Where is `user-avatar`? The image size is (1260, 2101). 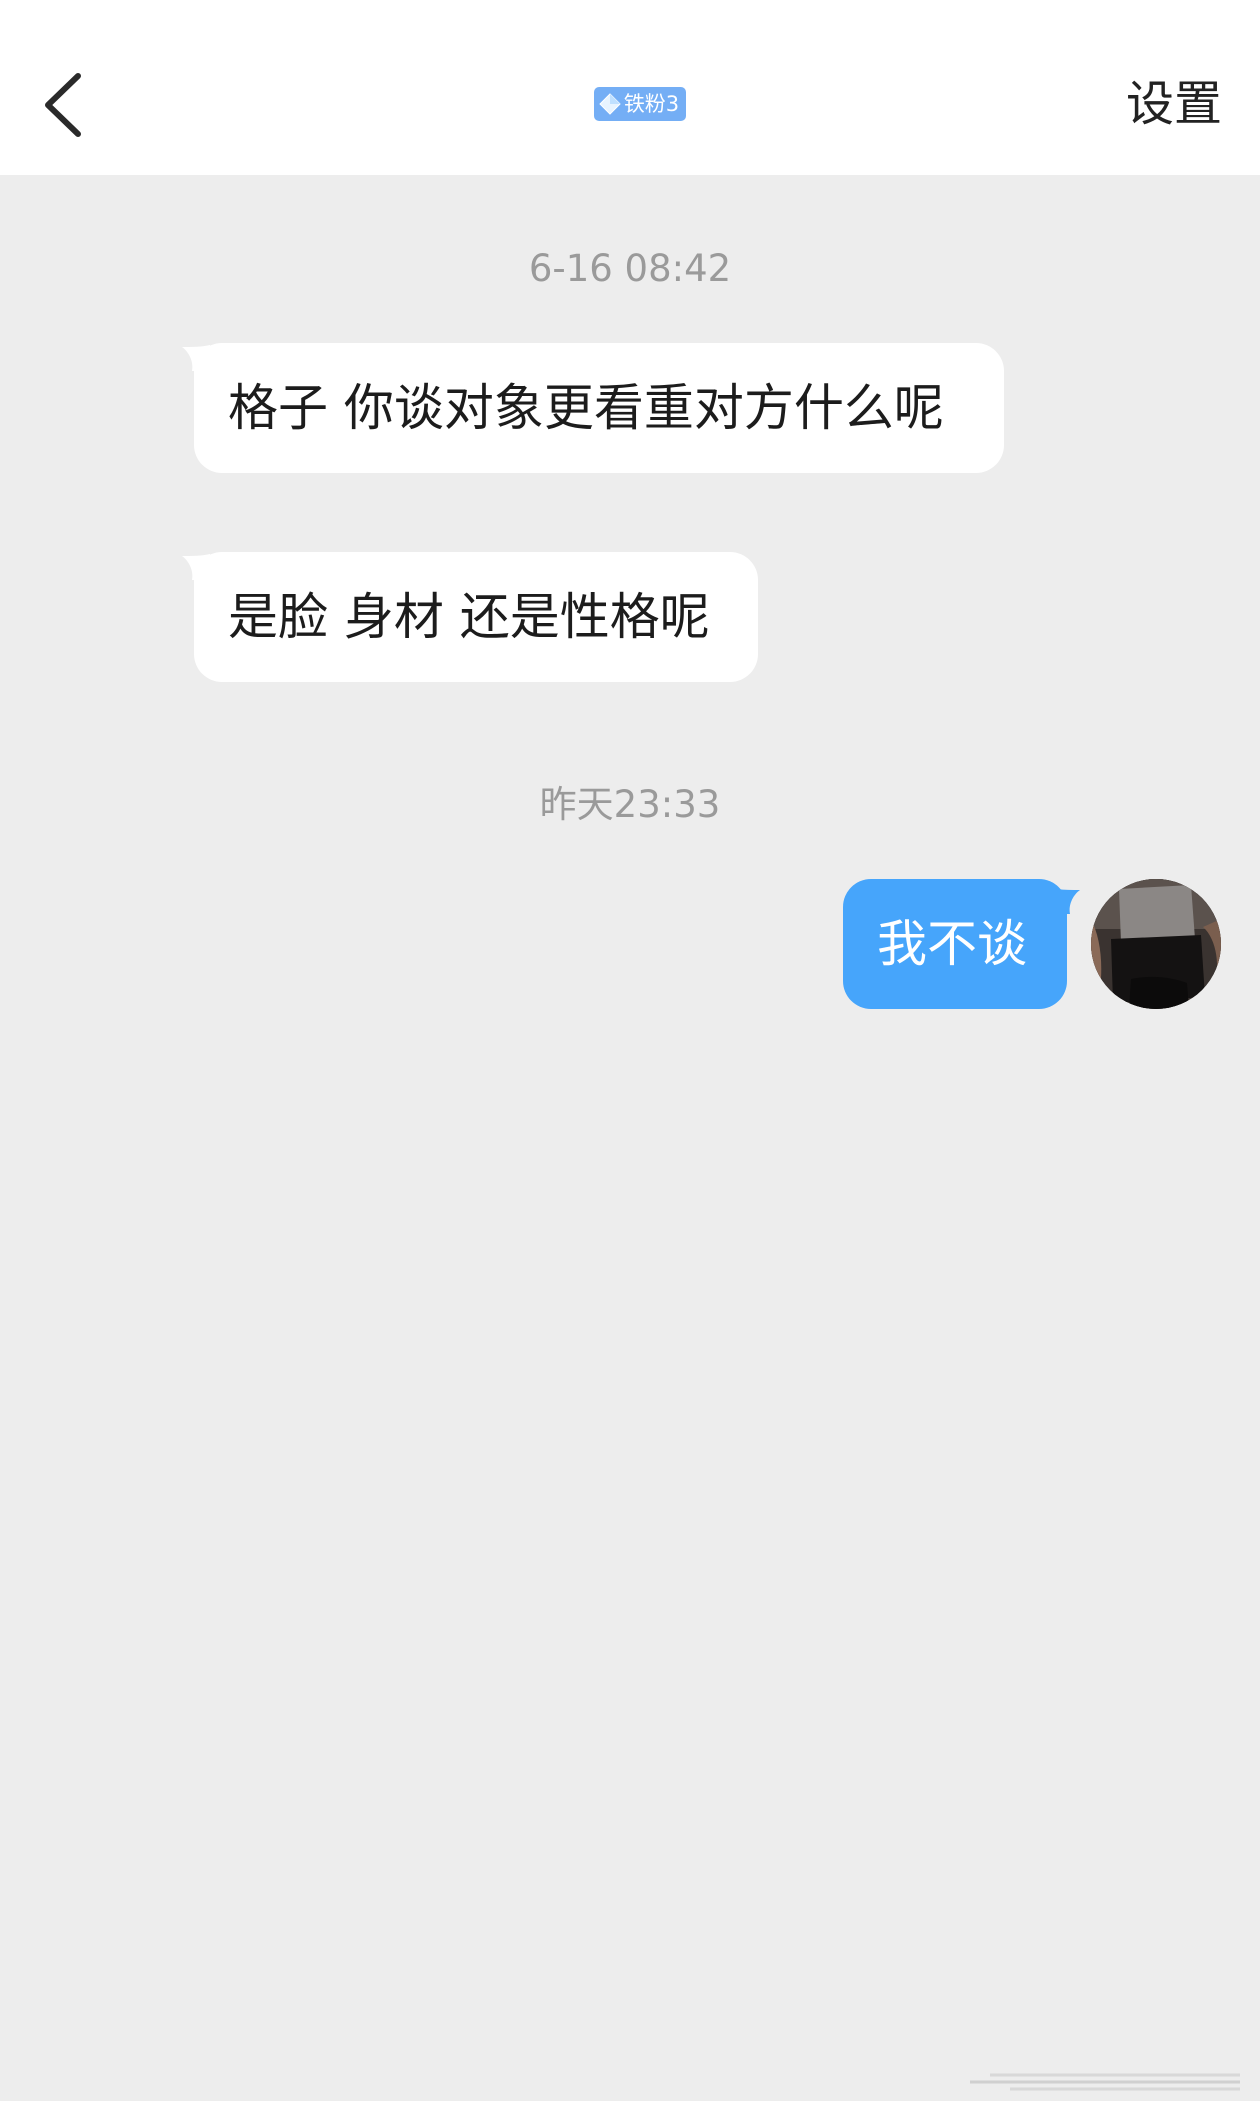 user-avatar is located at coordinates (1156, 944).